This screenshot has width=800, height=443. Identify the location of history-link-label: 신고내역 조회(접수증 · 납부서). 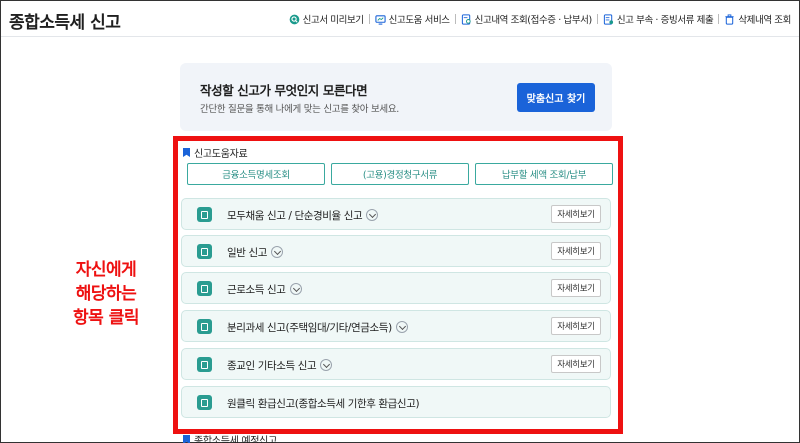
(533, 20).